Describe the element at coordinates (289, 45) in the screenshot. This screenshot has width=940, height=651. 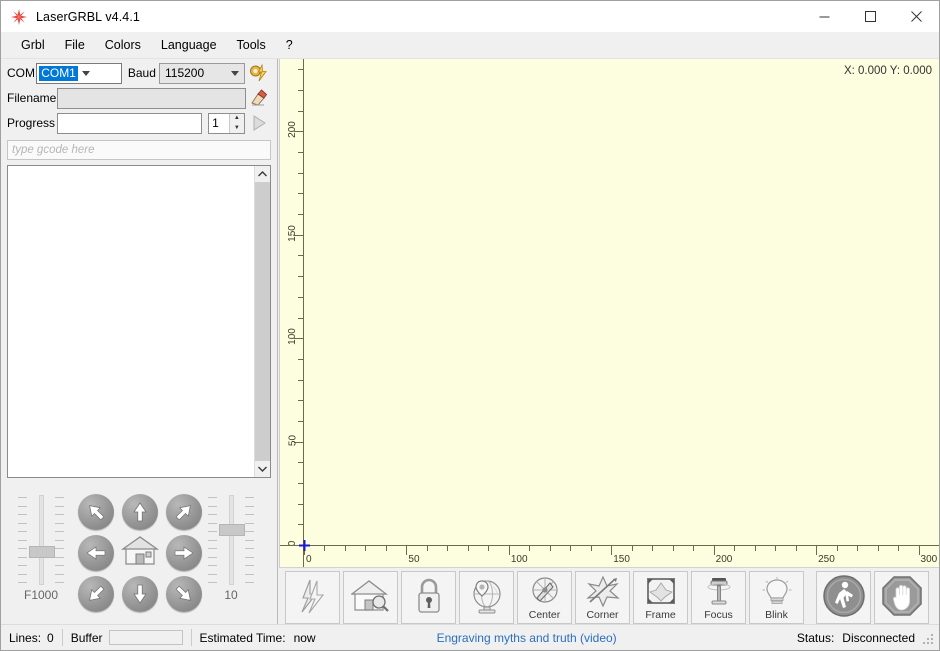
I see `menu-help: ?` at that location.